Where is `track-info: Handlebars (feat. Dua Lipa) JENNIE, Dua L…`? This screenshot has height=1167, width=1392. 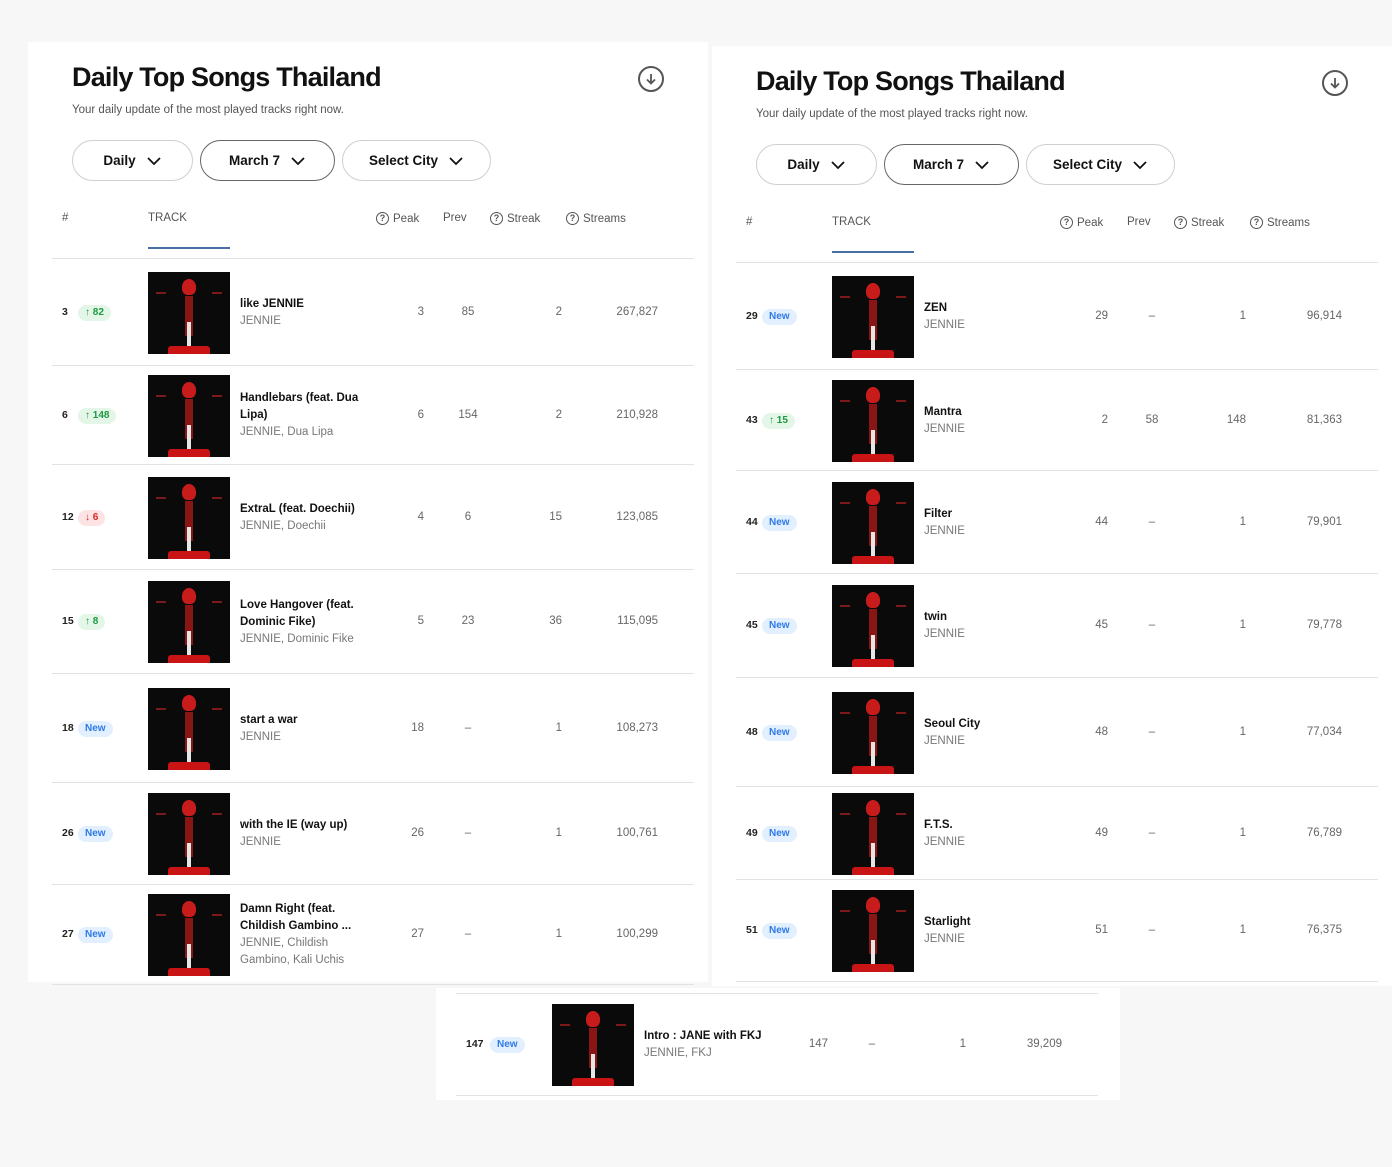
track-info: Handlebars (feat. Dua Lipa) JENNIE, Dua L… is located at coordinates (305, 415).